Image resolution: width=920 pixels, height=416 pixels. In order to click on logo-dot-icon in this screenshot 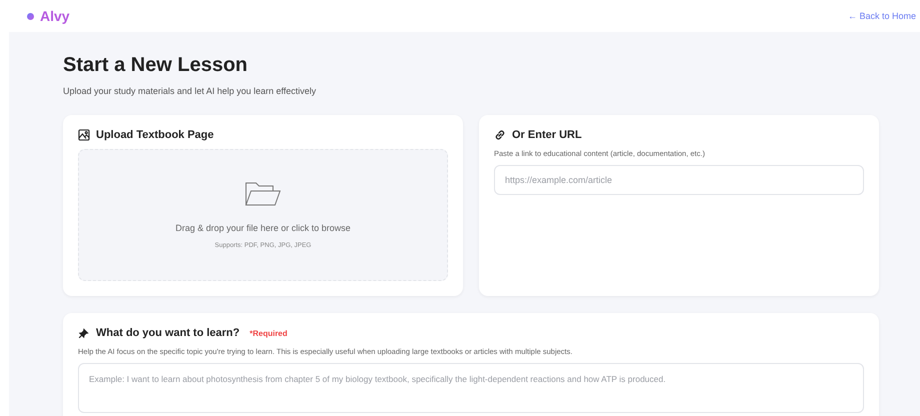, I will do `click(30, 16)`.